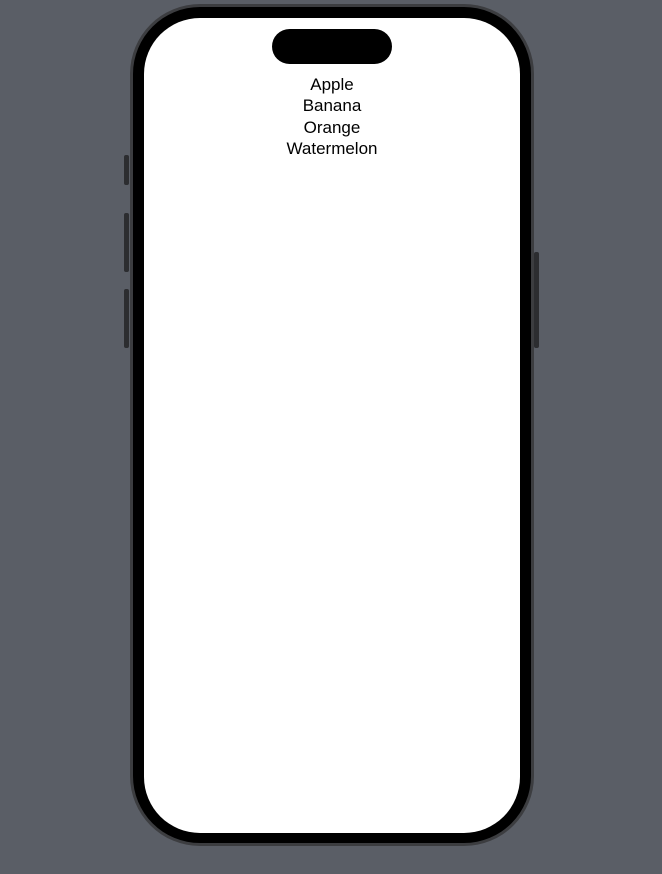 The width and height of the screenshot is (662, 874). What do you see at coordinates (332, 46) in the screenshot?
I see `dynamic-island` at bounding box center [332, 46].